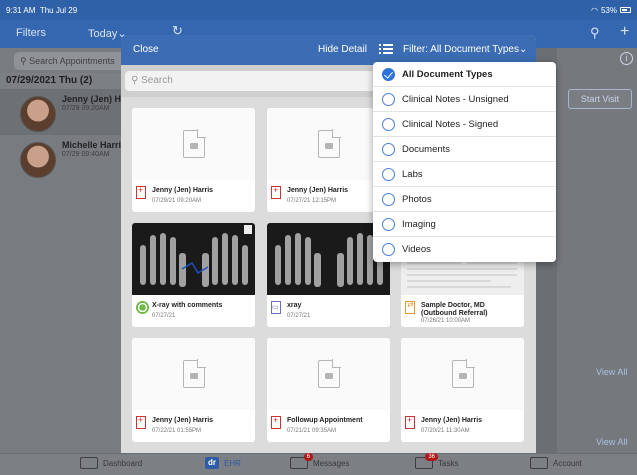 The width and height of the screenshot is (637, 475). I want to click on filter-option-all: All Document Types, so click(464, 74).